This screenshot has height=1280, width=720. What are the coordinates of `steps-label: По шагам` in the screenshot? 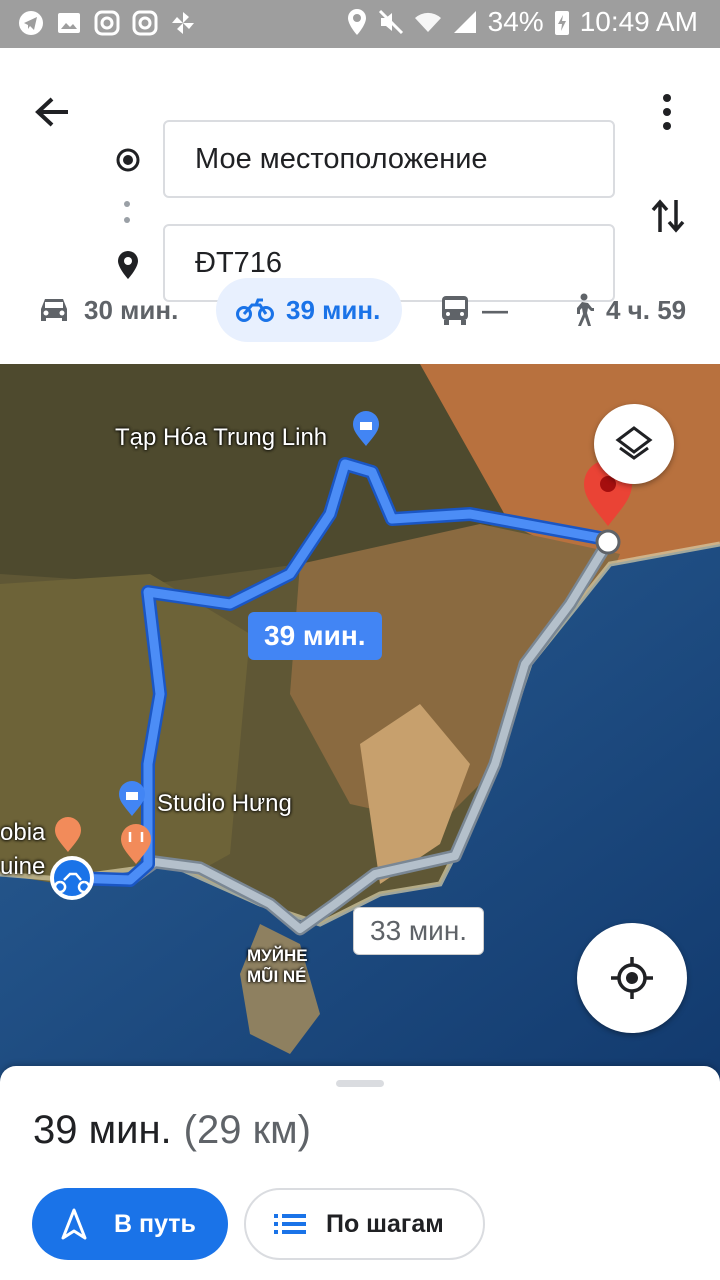 It's located at (385, 1223).